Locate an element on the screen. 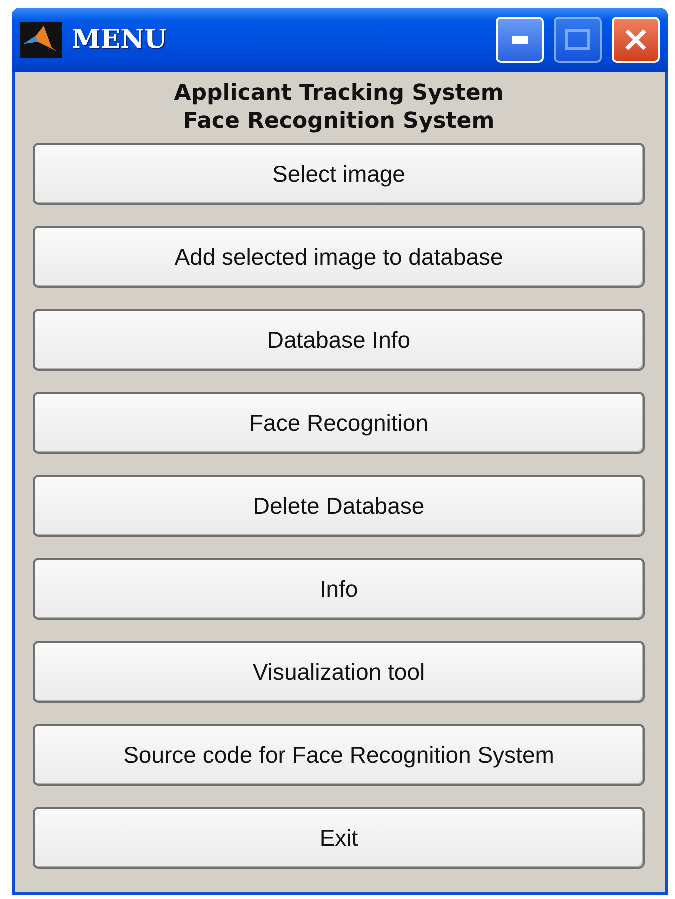  menu-button: Add selected image to database is located at coordinates (339, 257).